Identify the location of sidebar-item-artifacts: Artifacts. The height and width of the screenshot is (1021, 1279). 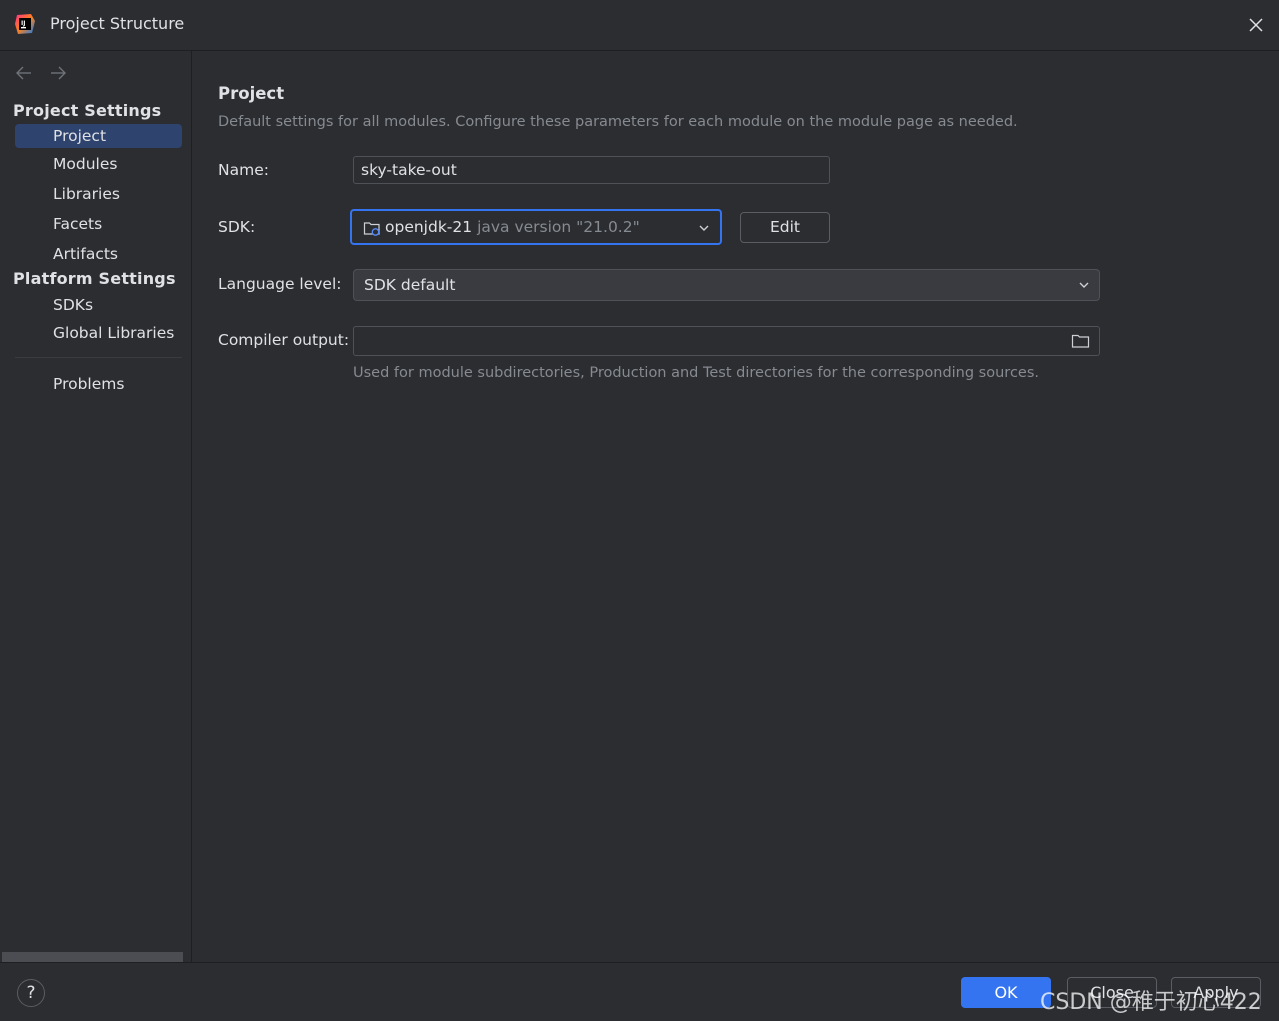
(98, 254).